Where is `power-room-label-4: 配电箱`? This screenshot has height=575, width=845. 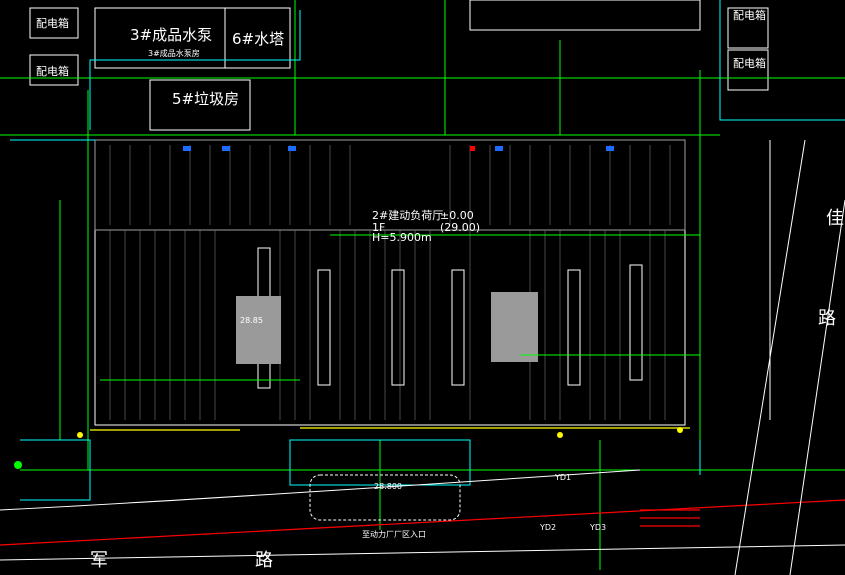
power-room-label-4: 配电箱 is located at coordinates (749, 63).